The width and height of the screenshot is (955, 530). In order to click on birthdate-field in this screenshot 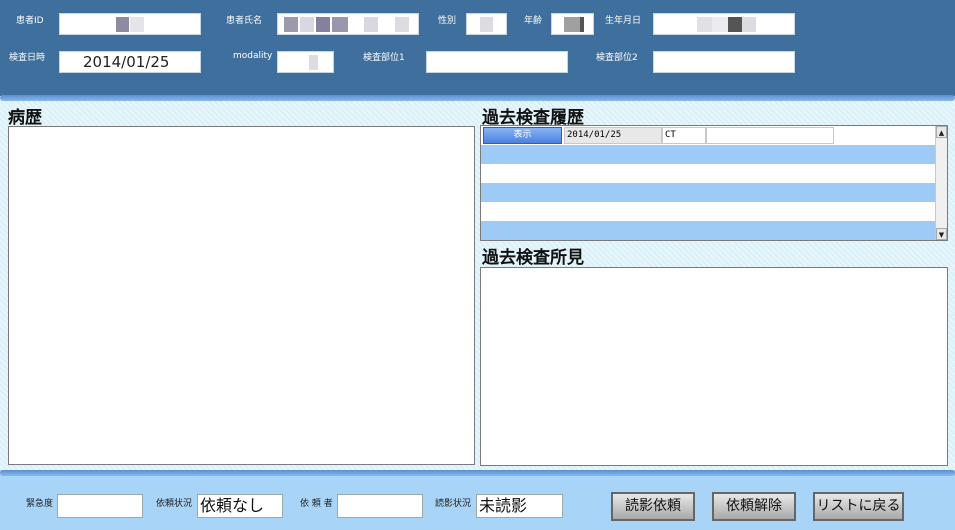, I will do `click(724, 24)`.